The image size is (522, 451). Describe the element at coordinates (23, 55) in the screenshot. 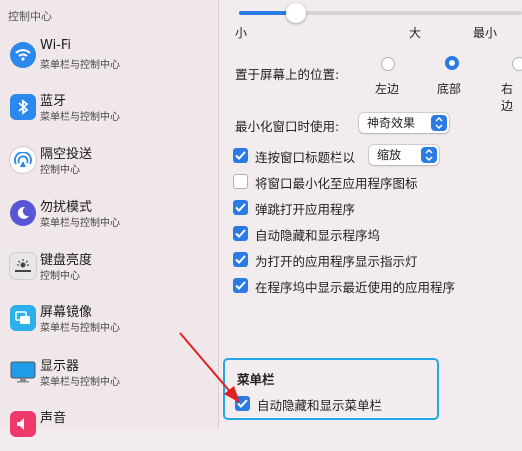

I see `wifi-icon` at that location.